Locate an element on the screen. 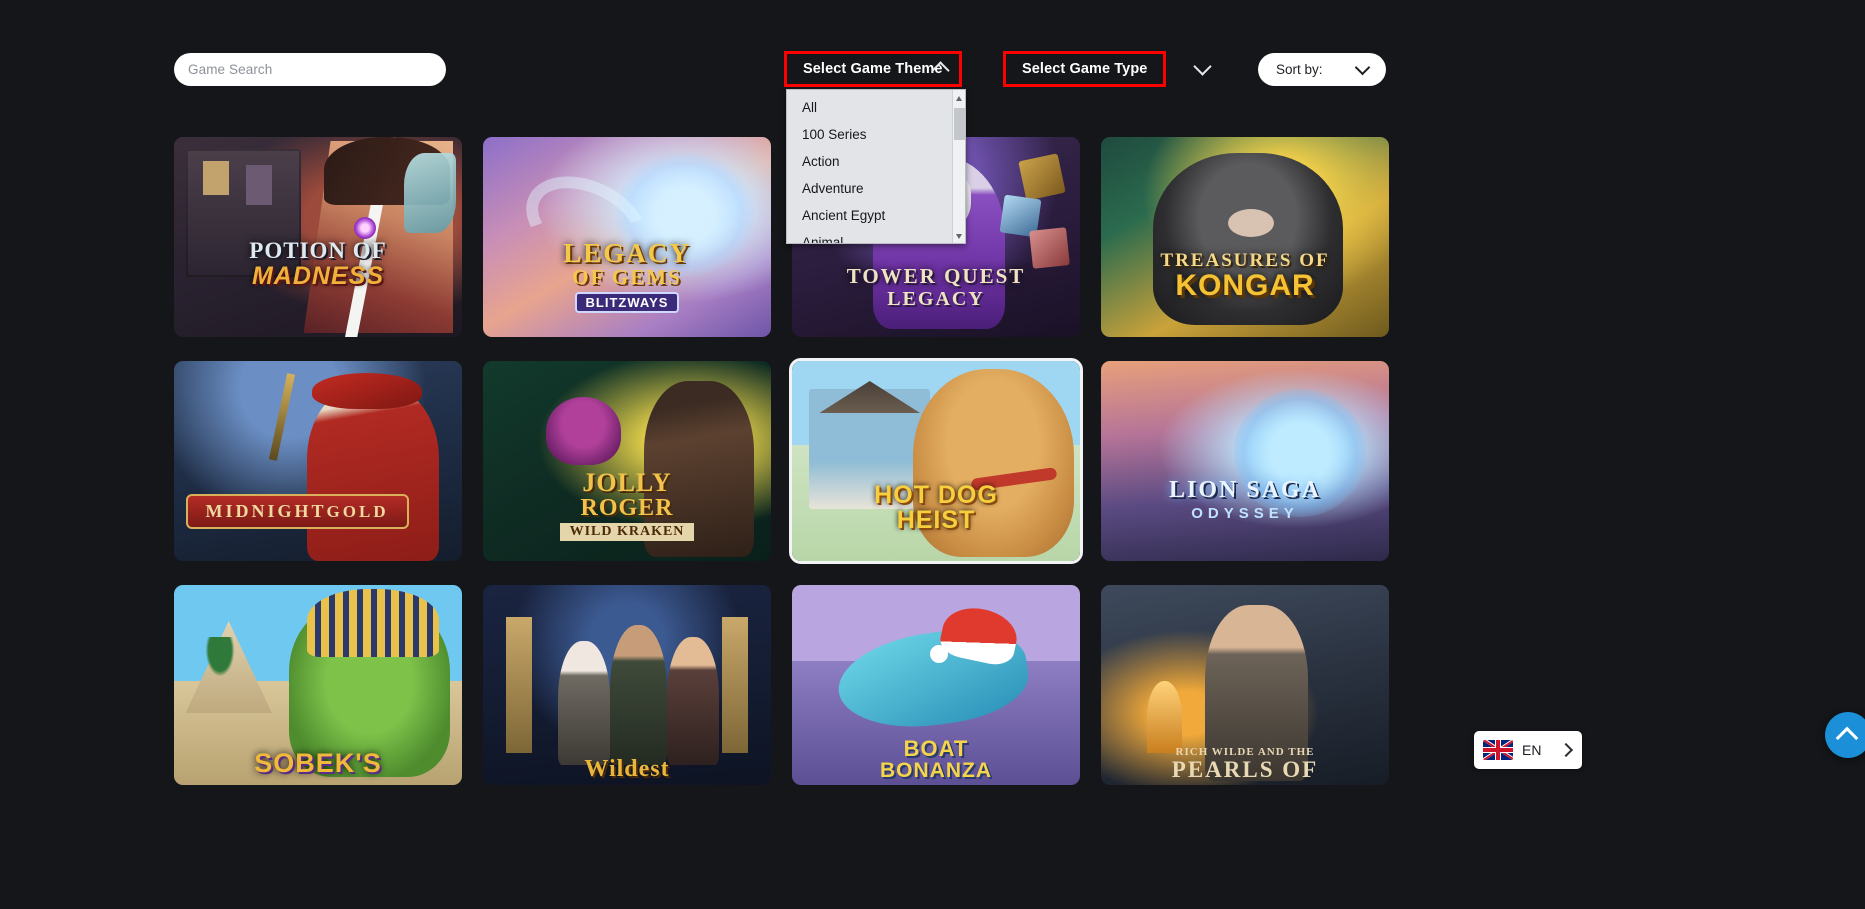  game-title-line: Wildest is located at coordinates (627, 769).